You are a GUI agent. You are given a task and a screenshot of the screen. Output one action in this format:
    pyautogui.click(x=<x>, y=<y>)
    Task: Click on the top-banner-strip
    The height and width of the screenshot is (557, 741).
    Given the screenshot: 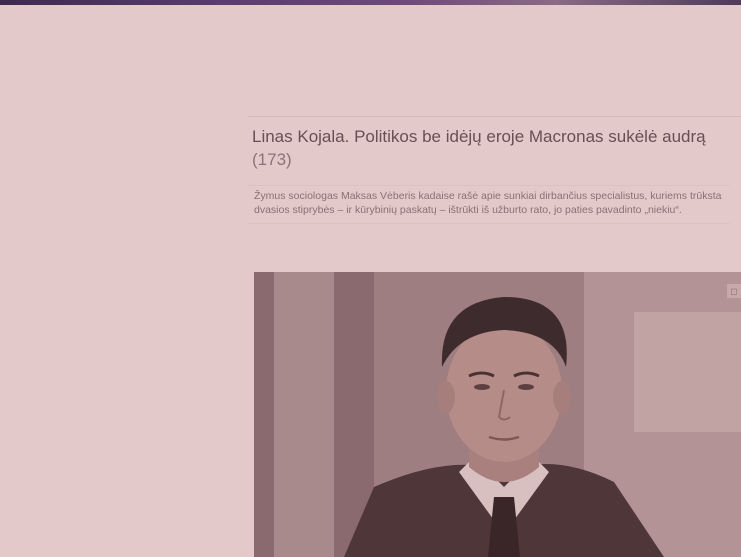 What is the action you would take?
    pyautogui.click(x=370, y=2)
    